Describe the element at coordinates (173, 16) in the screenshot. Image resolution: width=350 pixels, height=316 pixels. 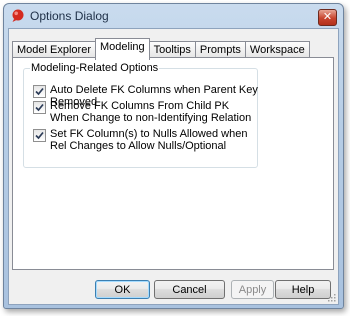
I see `title-bar: Options Dialog ✕` at that location.